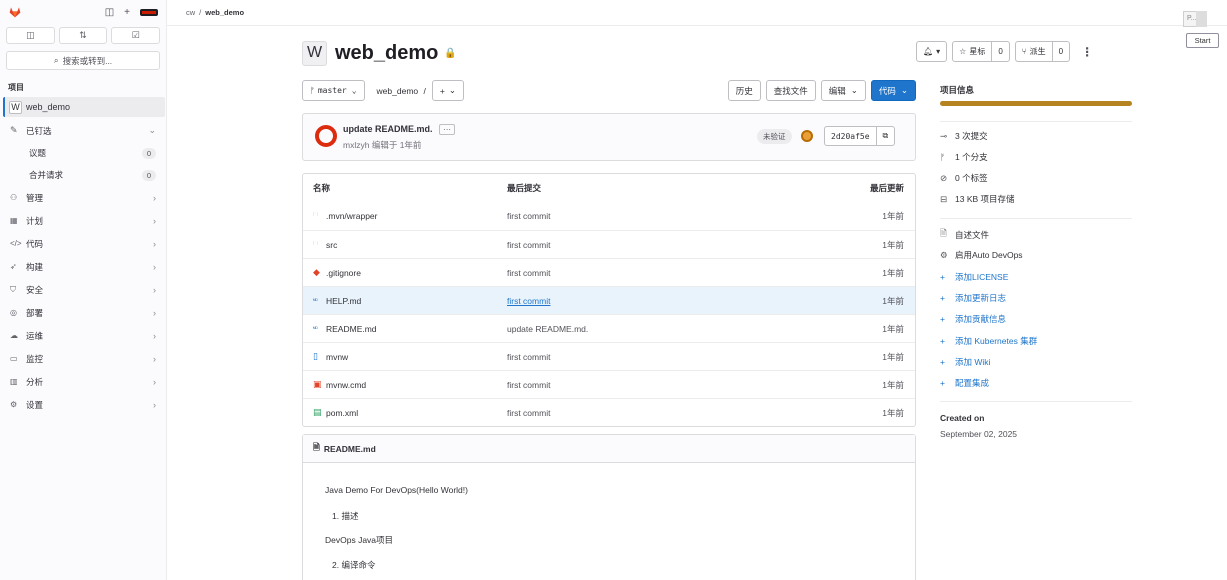 This screenshot has width=1227, height=580. Describe the element at coordinates (83, 312) in the screenshot. I see `sidebar-item-5: ◎ 部署 ›` at that location.